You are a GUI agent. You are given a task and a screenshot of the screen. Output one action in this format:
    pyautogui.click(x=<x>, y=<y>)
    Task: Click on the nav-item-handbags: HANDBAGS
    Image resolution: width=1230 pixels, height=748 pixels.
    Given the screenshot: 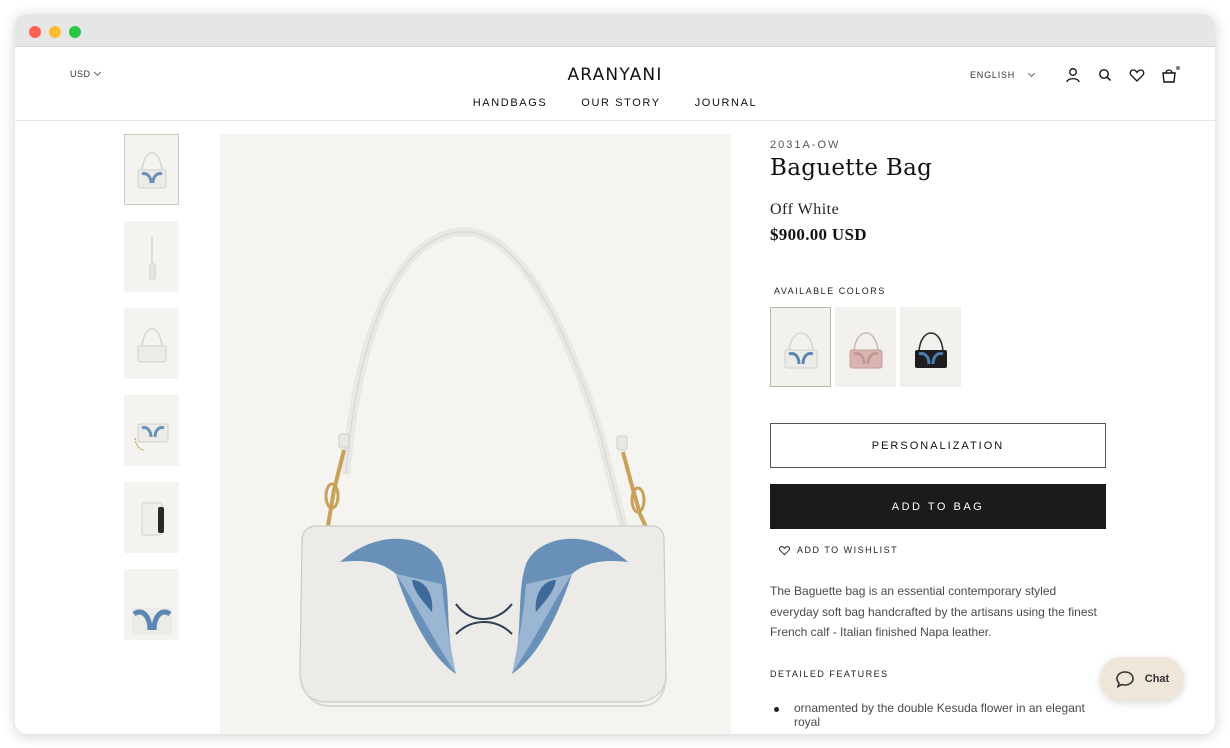 What is the action you would take?
    pyautogui.click(x=510, y=103)
    